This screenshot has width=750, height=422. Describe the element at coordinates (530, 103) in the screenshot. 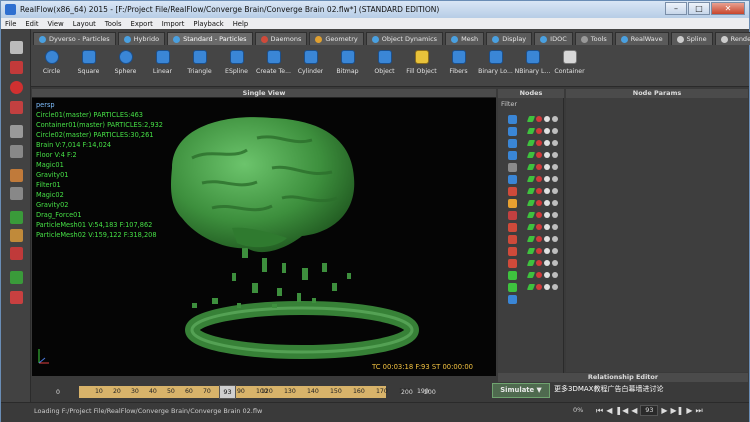

I see `filter-label: Filter` at that location.